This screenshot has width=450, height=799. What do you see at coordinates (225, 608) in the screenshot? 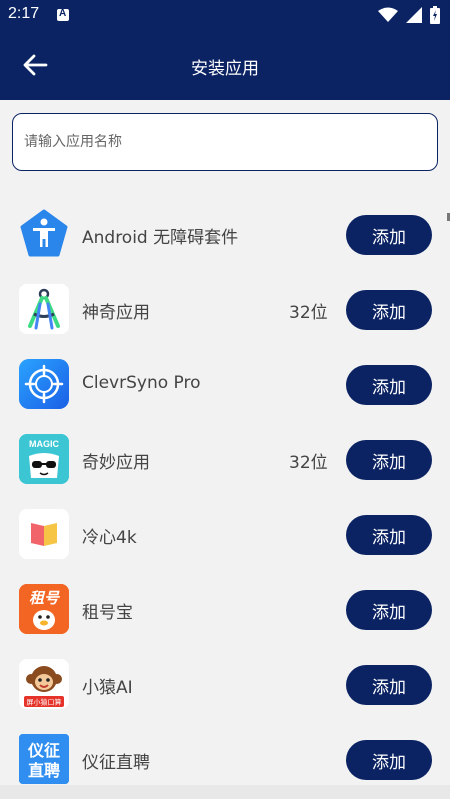
I see `list-item: 租号 租号宝 添加` at bounding box center [225, 608].